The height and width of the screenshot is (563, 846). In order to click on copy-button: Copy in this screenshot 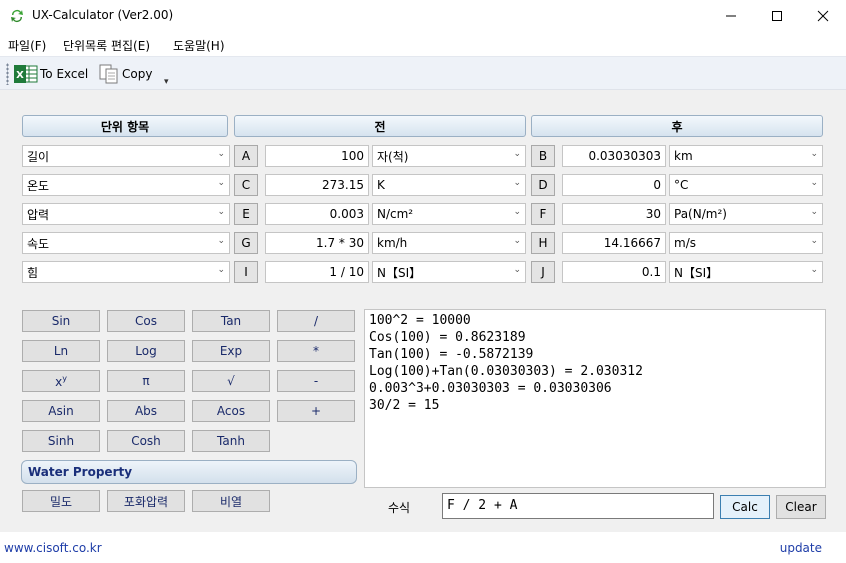, I will do `click(125, 74)`.